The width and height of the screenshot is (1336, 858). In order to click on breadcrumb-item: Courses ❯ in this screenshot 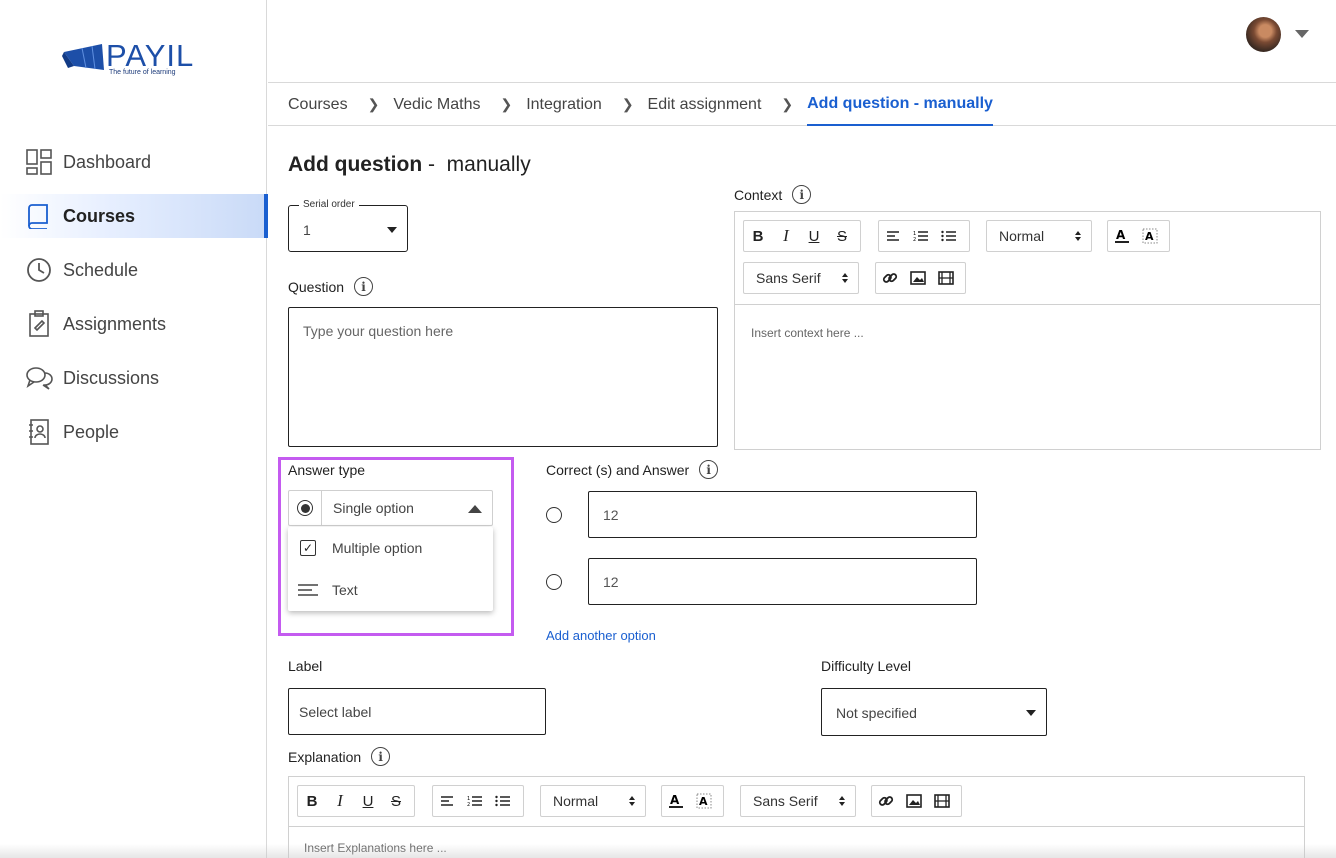, I will do `click(340, 105)`.